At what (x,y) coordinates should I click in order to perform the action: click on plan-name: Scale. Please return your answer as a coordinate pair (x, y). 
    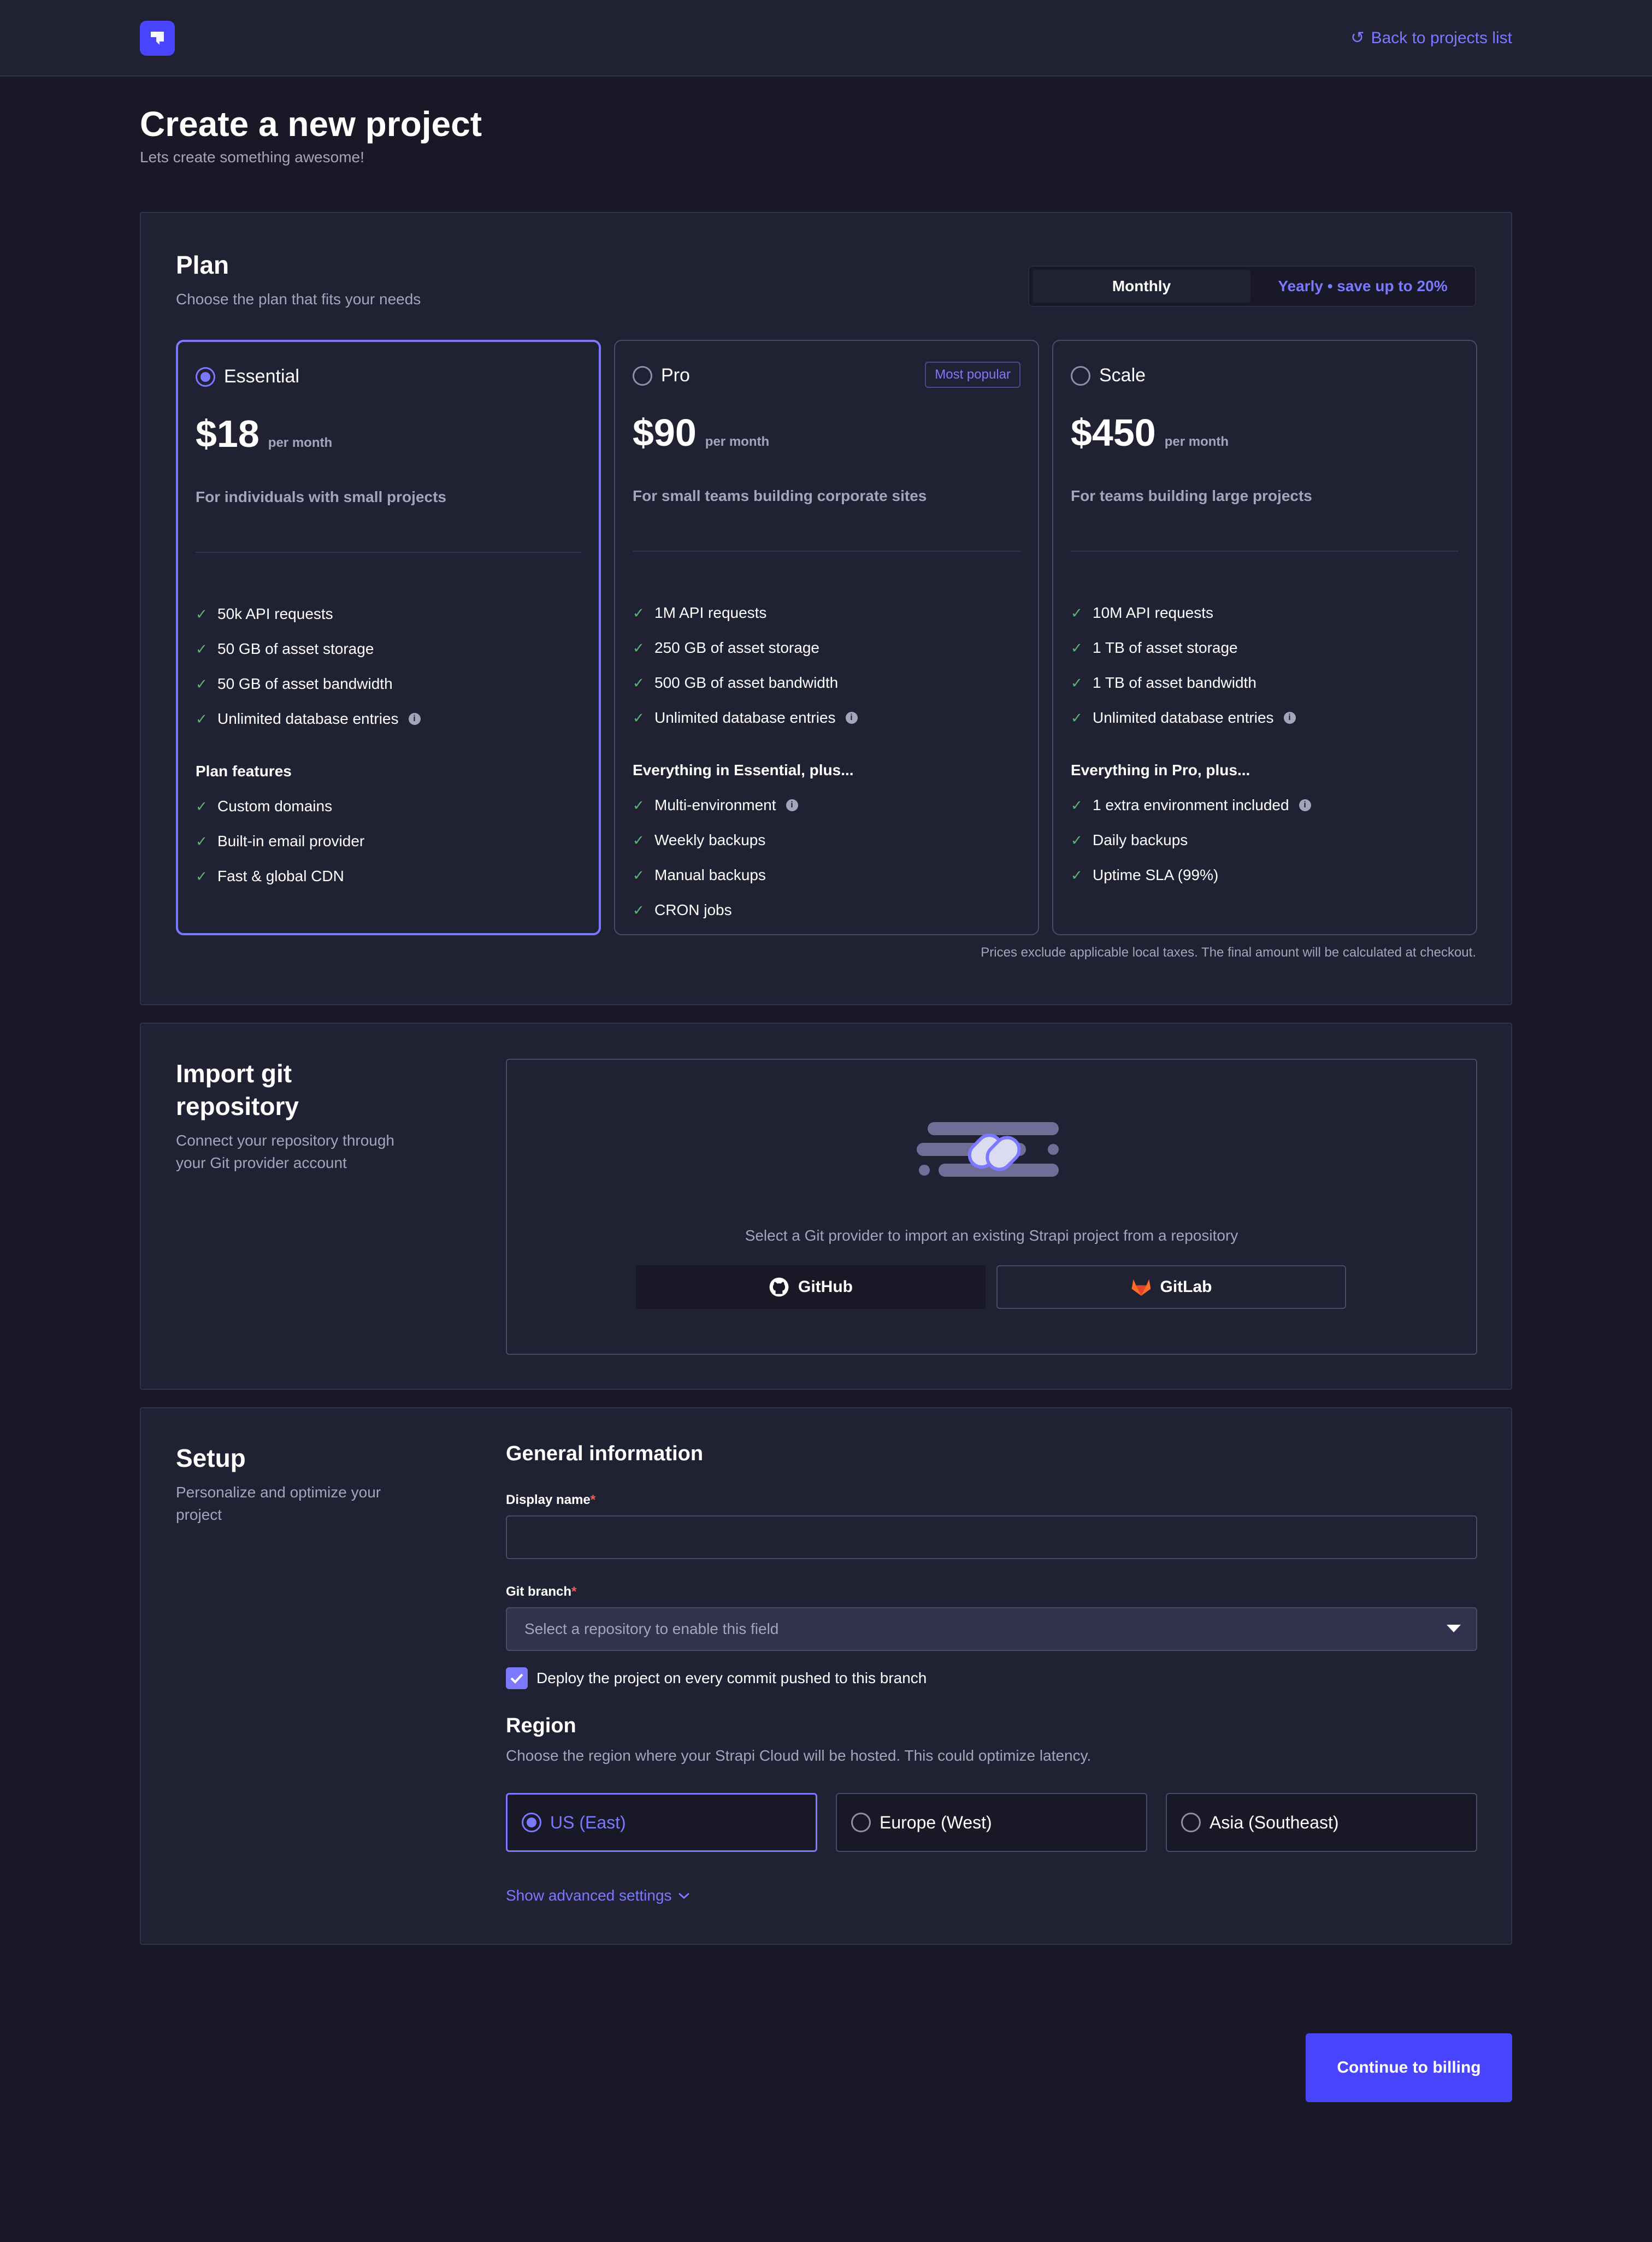
    Looking at the image, I should click on (1122, 375).